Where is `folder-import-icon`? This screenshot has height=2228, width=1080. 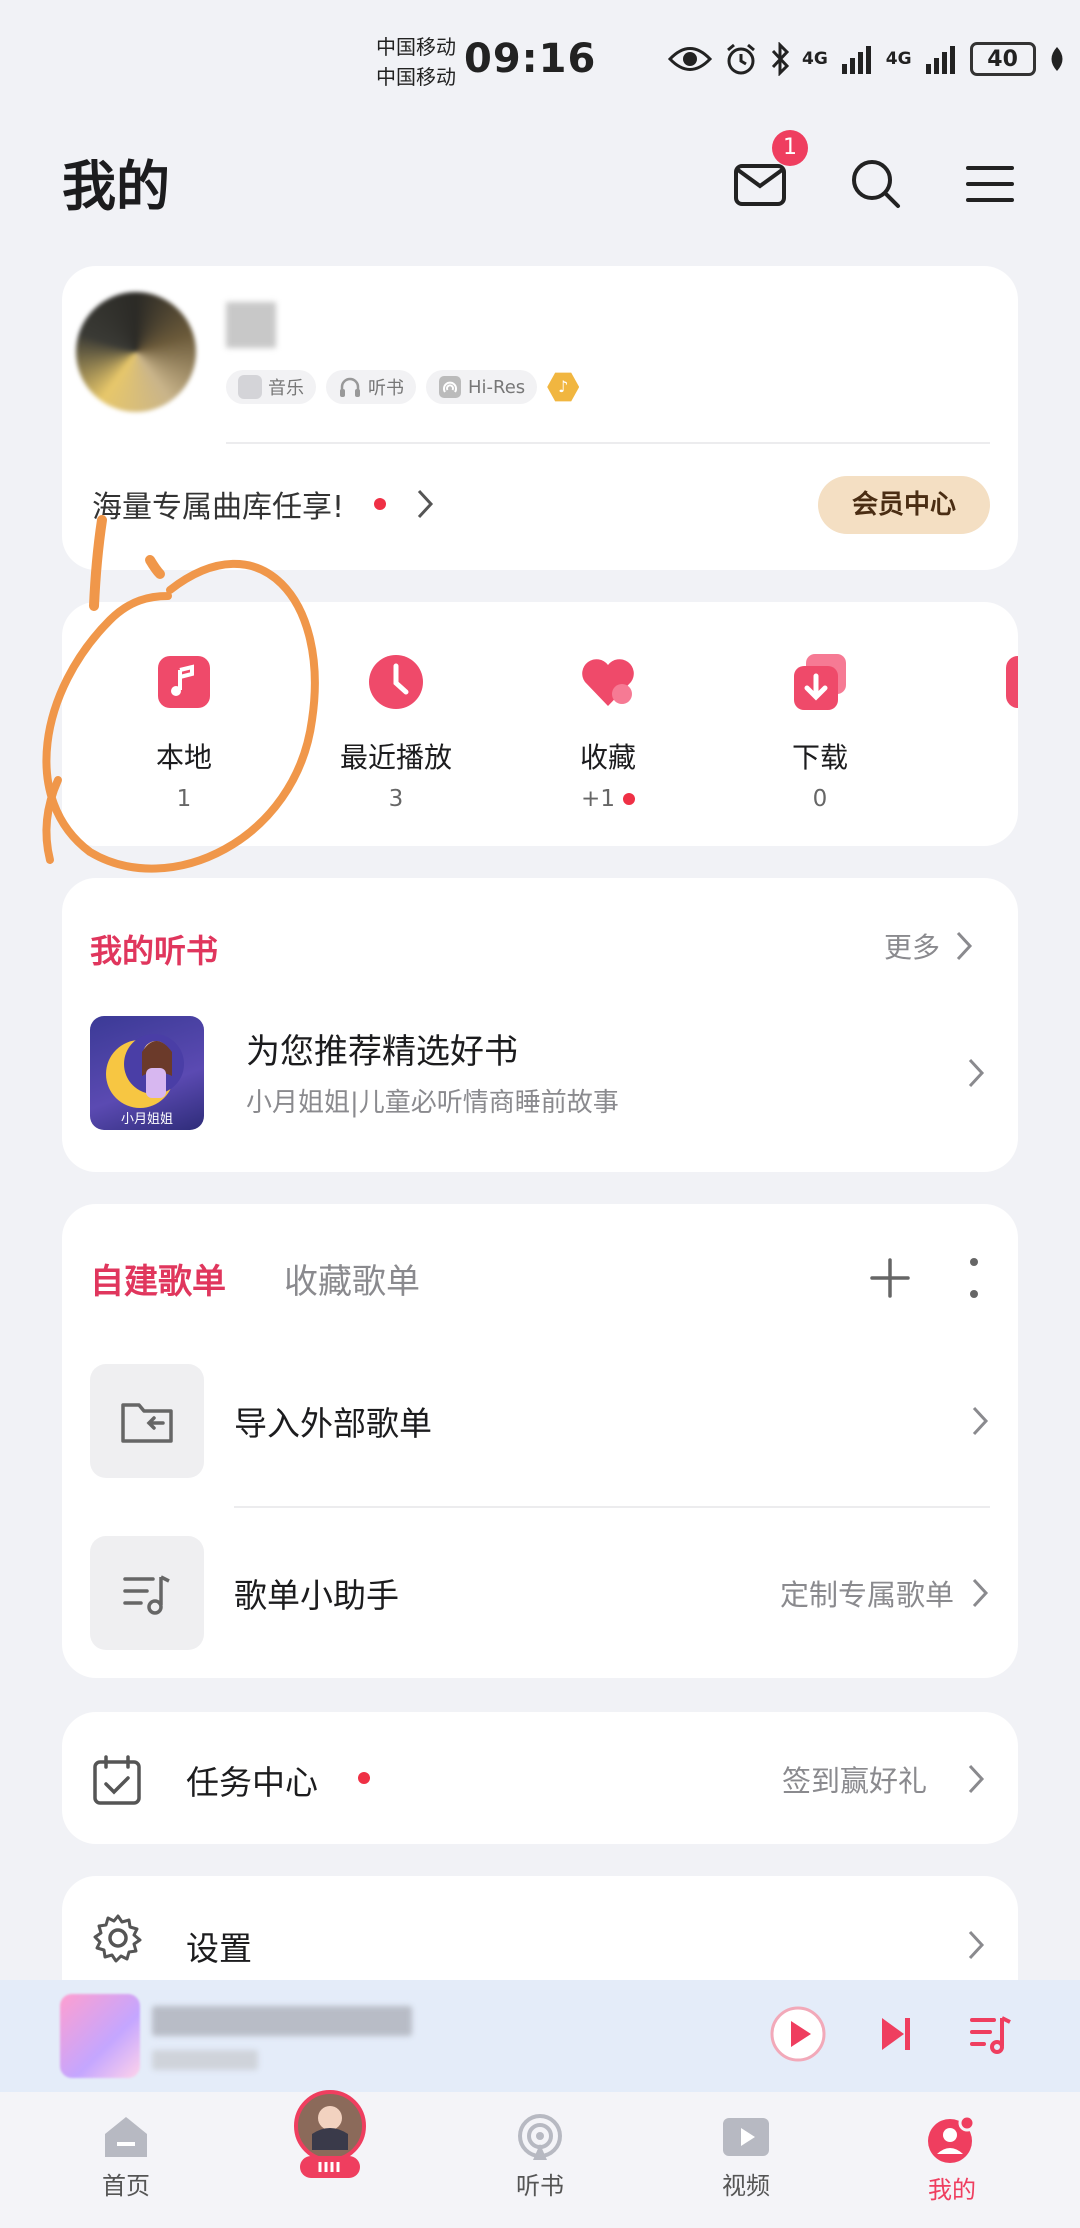
folder-import-icon is located at coordinates (147, 1423).